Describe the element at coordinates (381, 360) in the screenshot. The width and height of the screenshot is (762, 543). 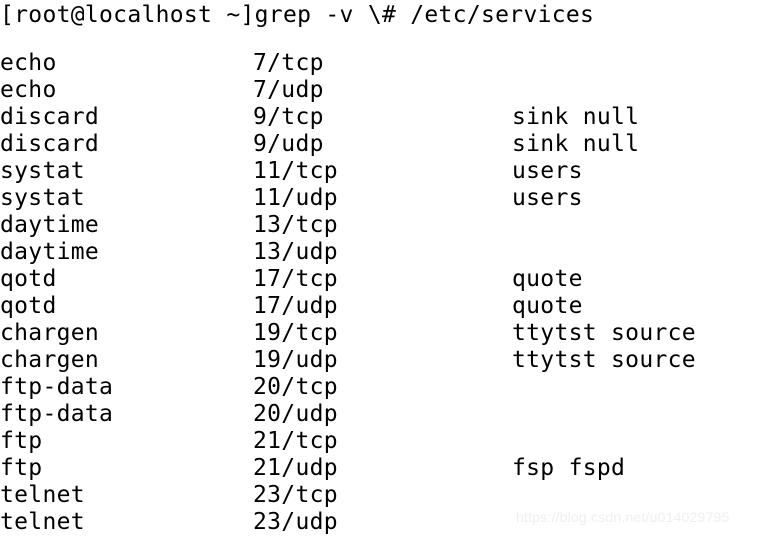
I see `service-row: chargen 19/udp ttytst source` at that location.